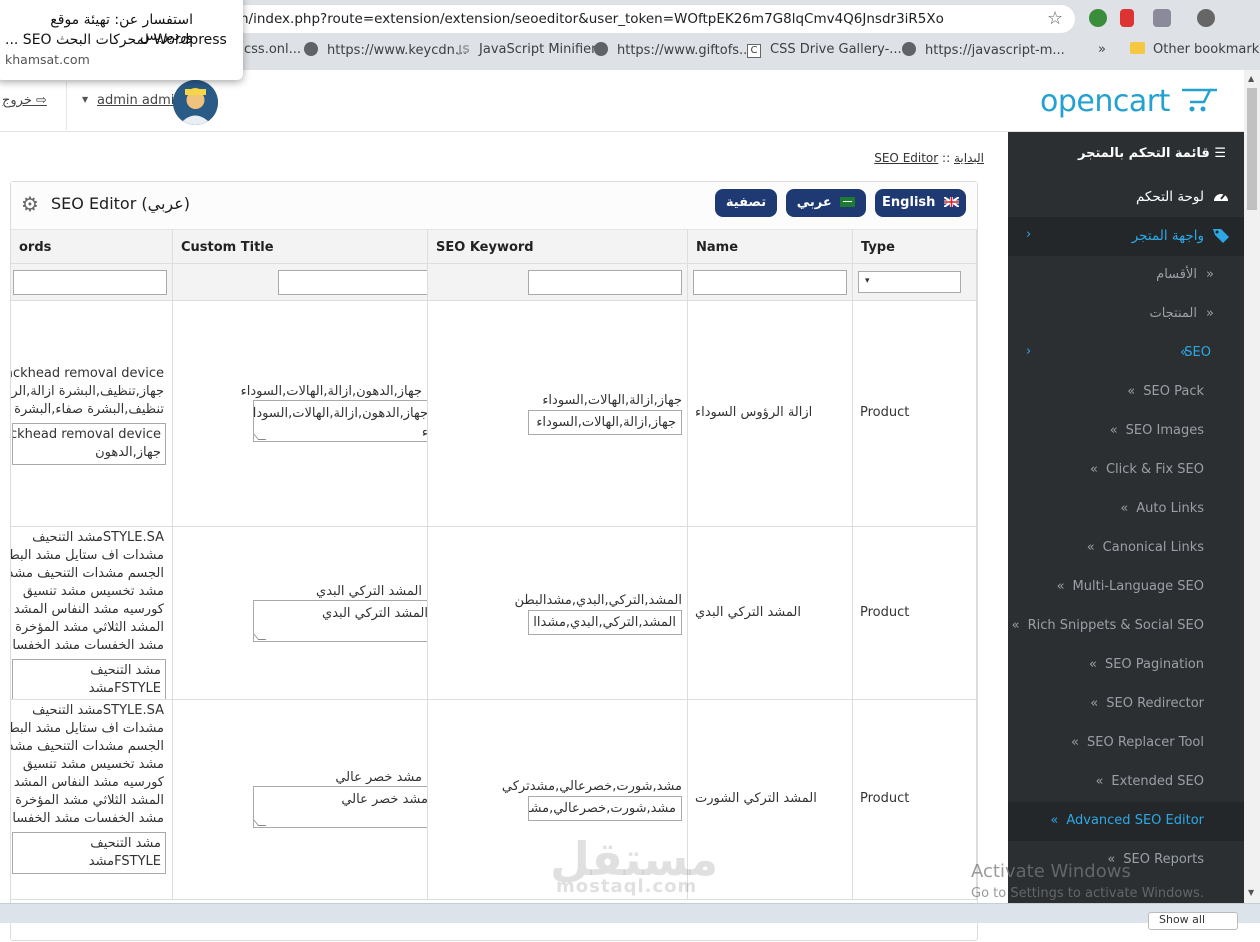 Image resolution: width=1260 pixels, height=942 pixels. What do you see at coordinates (1126, 704) in the screenshot?
I see `sidebar-item-seo-sub: SEO Redirector «` at bounding box center [1126, 704].